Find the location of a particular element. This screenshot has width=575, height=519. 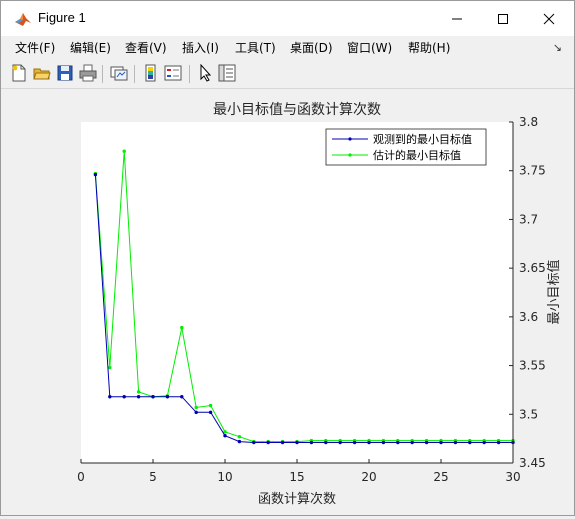

y-tick-label: 3.55 is located at coordinates (532, 366).